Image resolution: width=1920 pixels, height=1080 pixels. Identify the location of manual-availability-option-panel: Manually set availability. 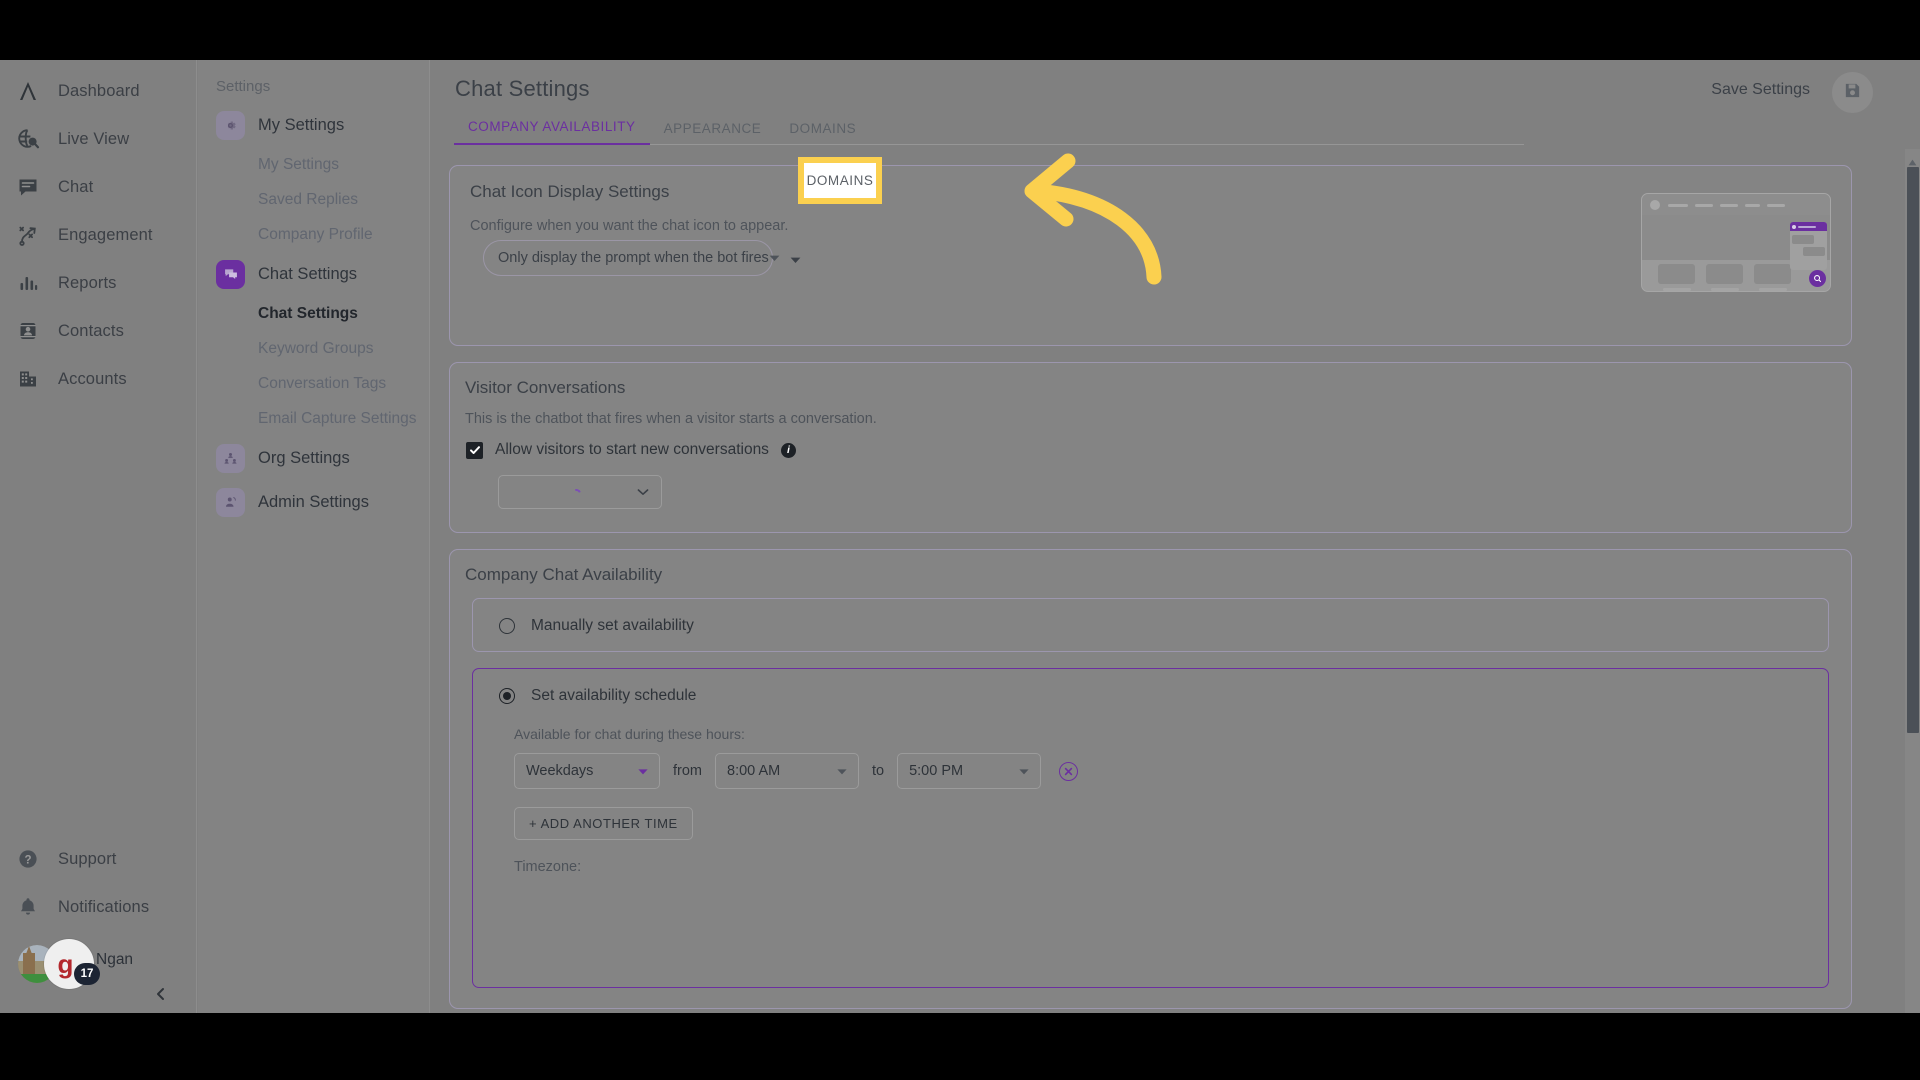
(1150, 625).